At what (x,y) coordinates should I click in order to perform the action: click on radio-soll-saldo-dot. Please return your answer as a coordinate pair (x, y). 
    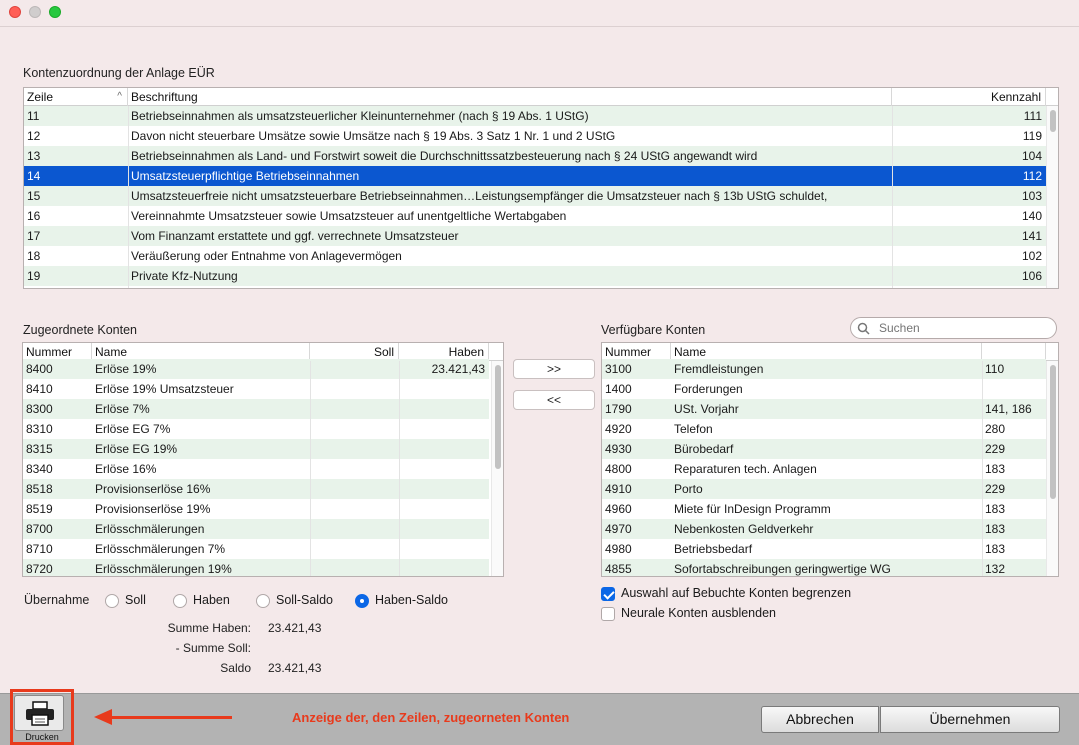
    Looking at the image, I should click on (263, 601).